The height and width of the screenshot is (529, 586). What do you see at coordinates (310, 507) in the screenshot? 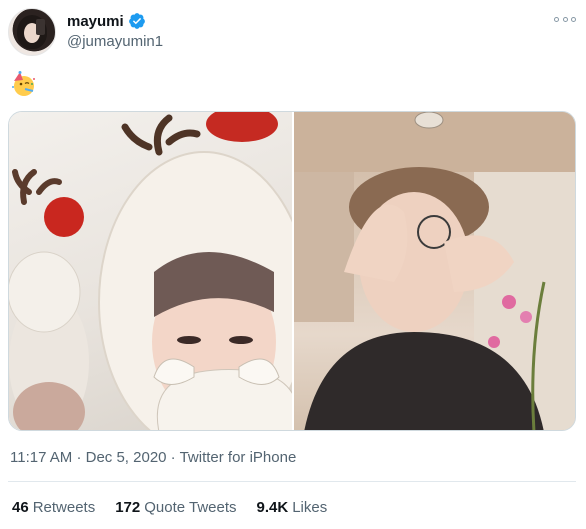
I see `likes-label: Likes` at bounding box center [310, 507].